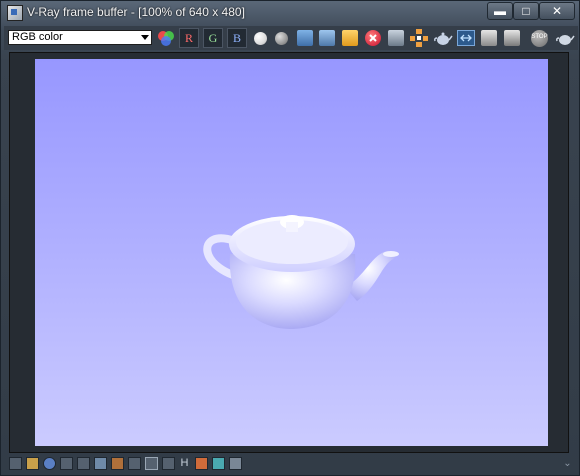 The image size is (580, 476). Describe the element at coordinates (291, 464) in the screenshot. I see `status-bar: H ⌄` at that location.